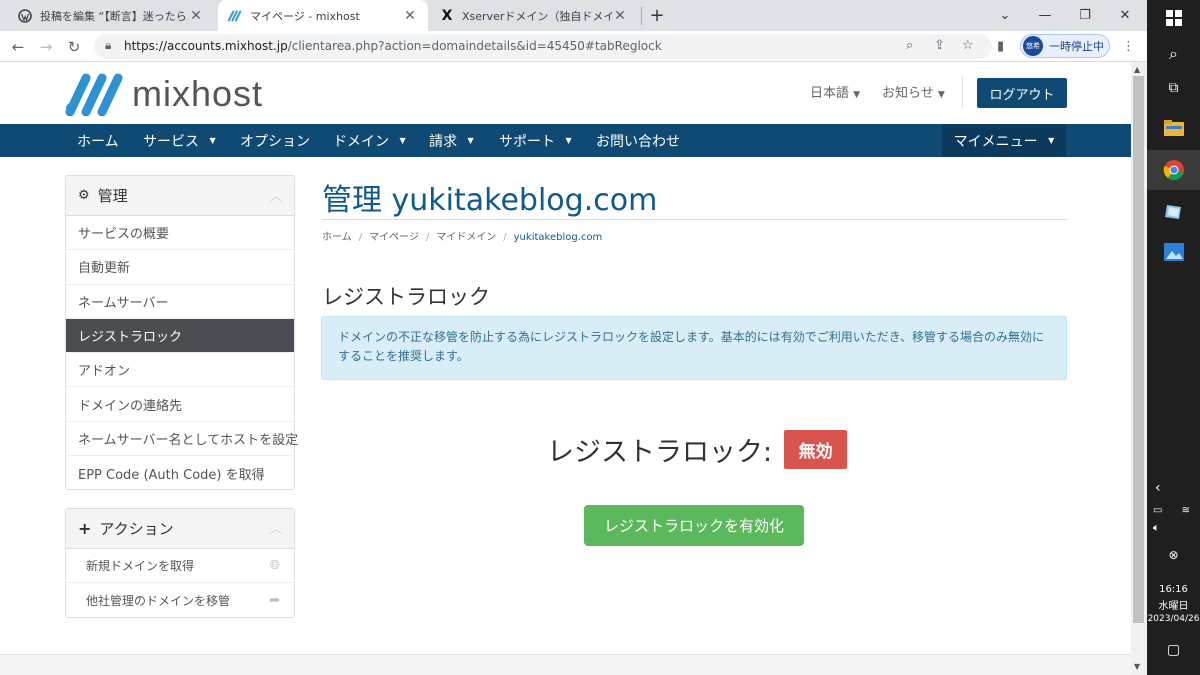  Describe the element at coordinates (534, 15) in the screenshot. I see `browser-tab: X Xserverドメイン（独自ドメイン）移管 ✕` at that location.